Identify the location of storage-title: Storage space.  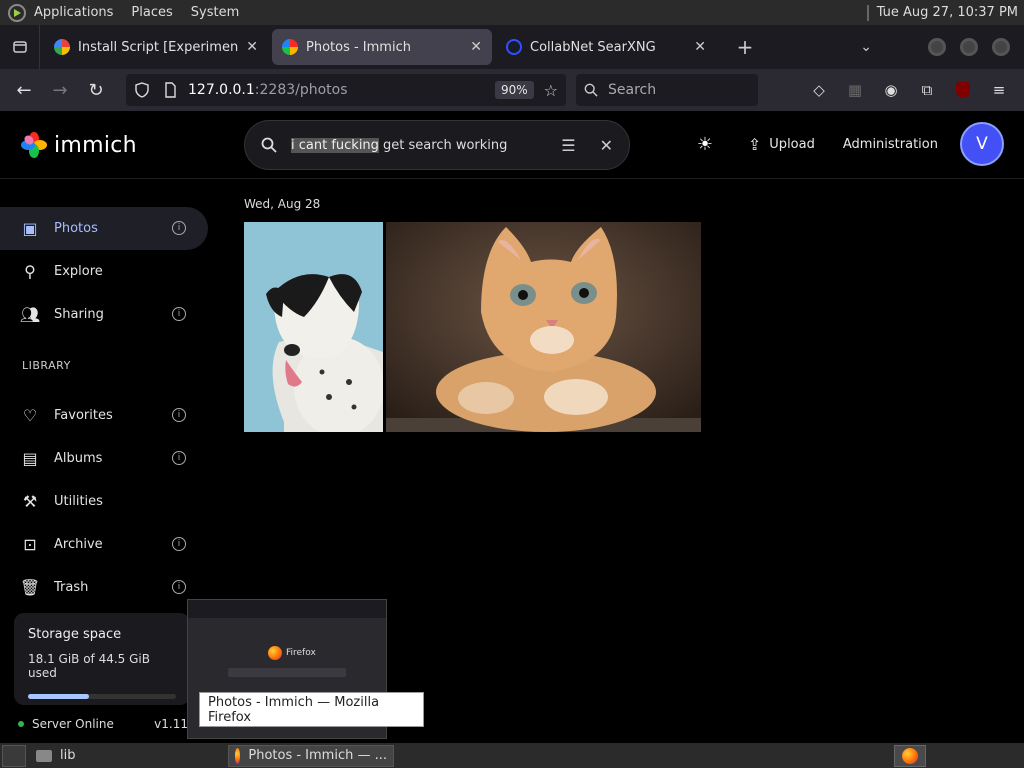
(75, 634).